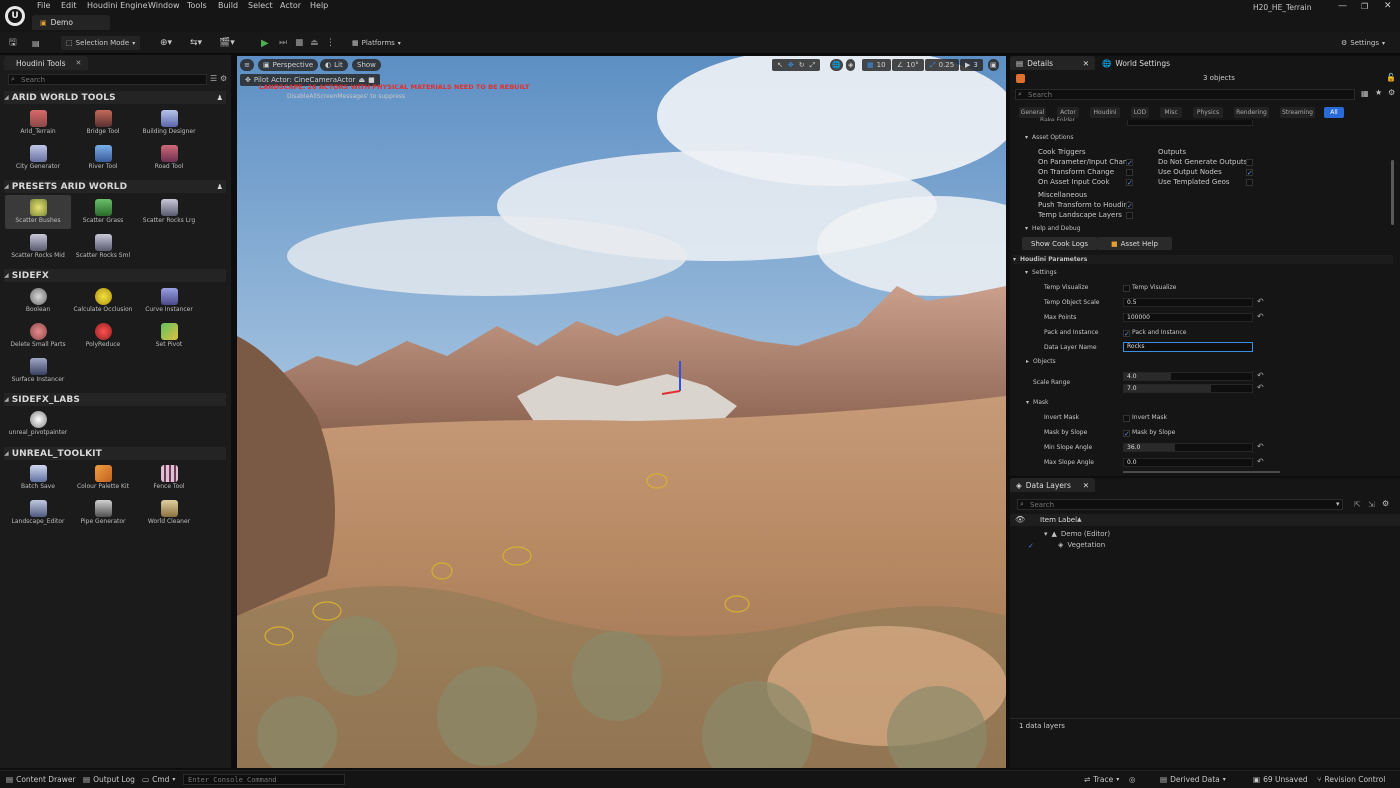 The height and width of the screenshot is (788, 1400). I want to click on on-param-checkbox: ✓, so click(1129, 163).